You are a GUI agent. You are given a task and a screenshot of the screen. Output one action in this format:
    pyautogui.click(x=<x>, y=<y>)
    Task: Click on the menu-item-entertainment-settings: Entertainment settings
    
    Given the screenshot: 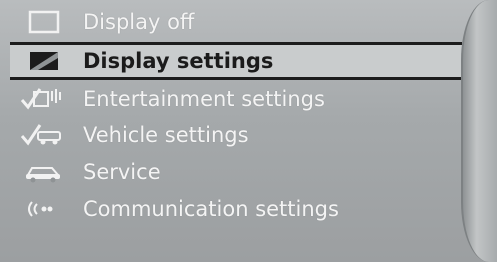 What is the action you would take?
    pyautogui.click(x=236, y=98)
    